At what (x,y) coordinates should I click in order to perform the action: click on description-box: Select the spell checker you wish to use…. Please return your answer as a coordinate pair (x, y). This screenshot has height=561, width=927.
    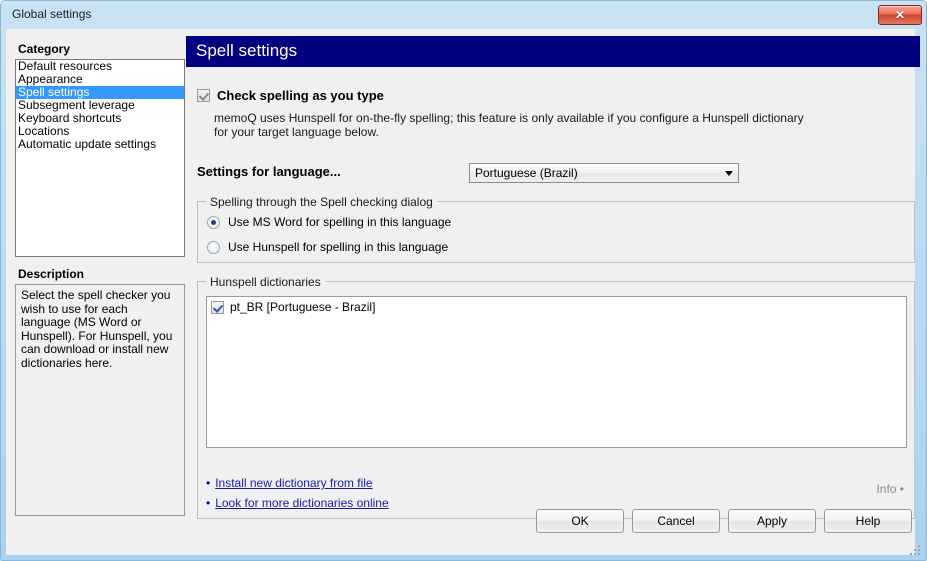
    Looking at the image, I should click on (100, 400).